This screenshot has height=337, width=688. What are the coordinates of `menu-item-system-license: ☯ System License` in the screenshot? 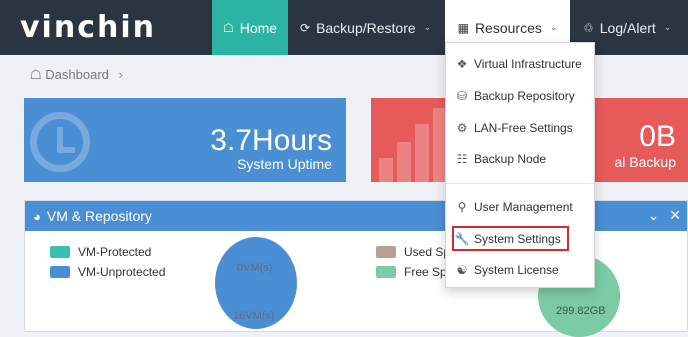 It's located at (506, 270).